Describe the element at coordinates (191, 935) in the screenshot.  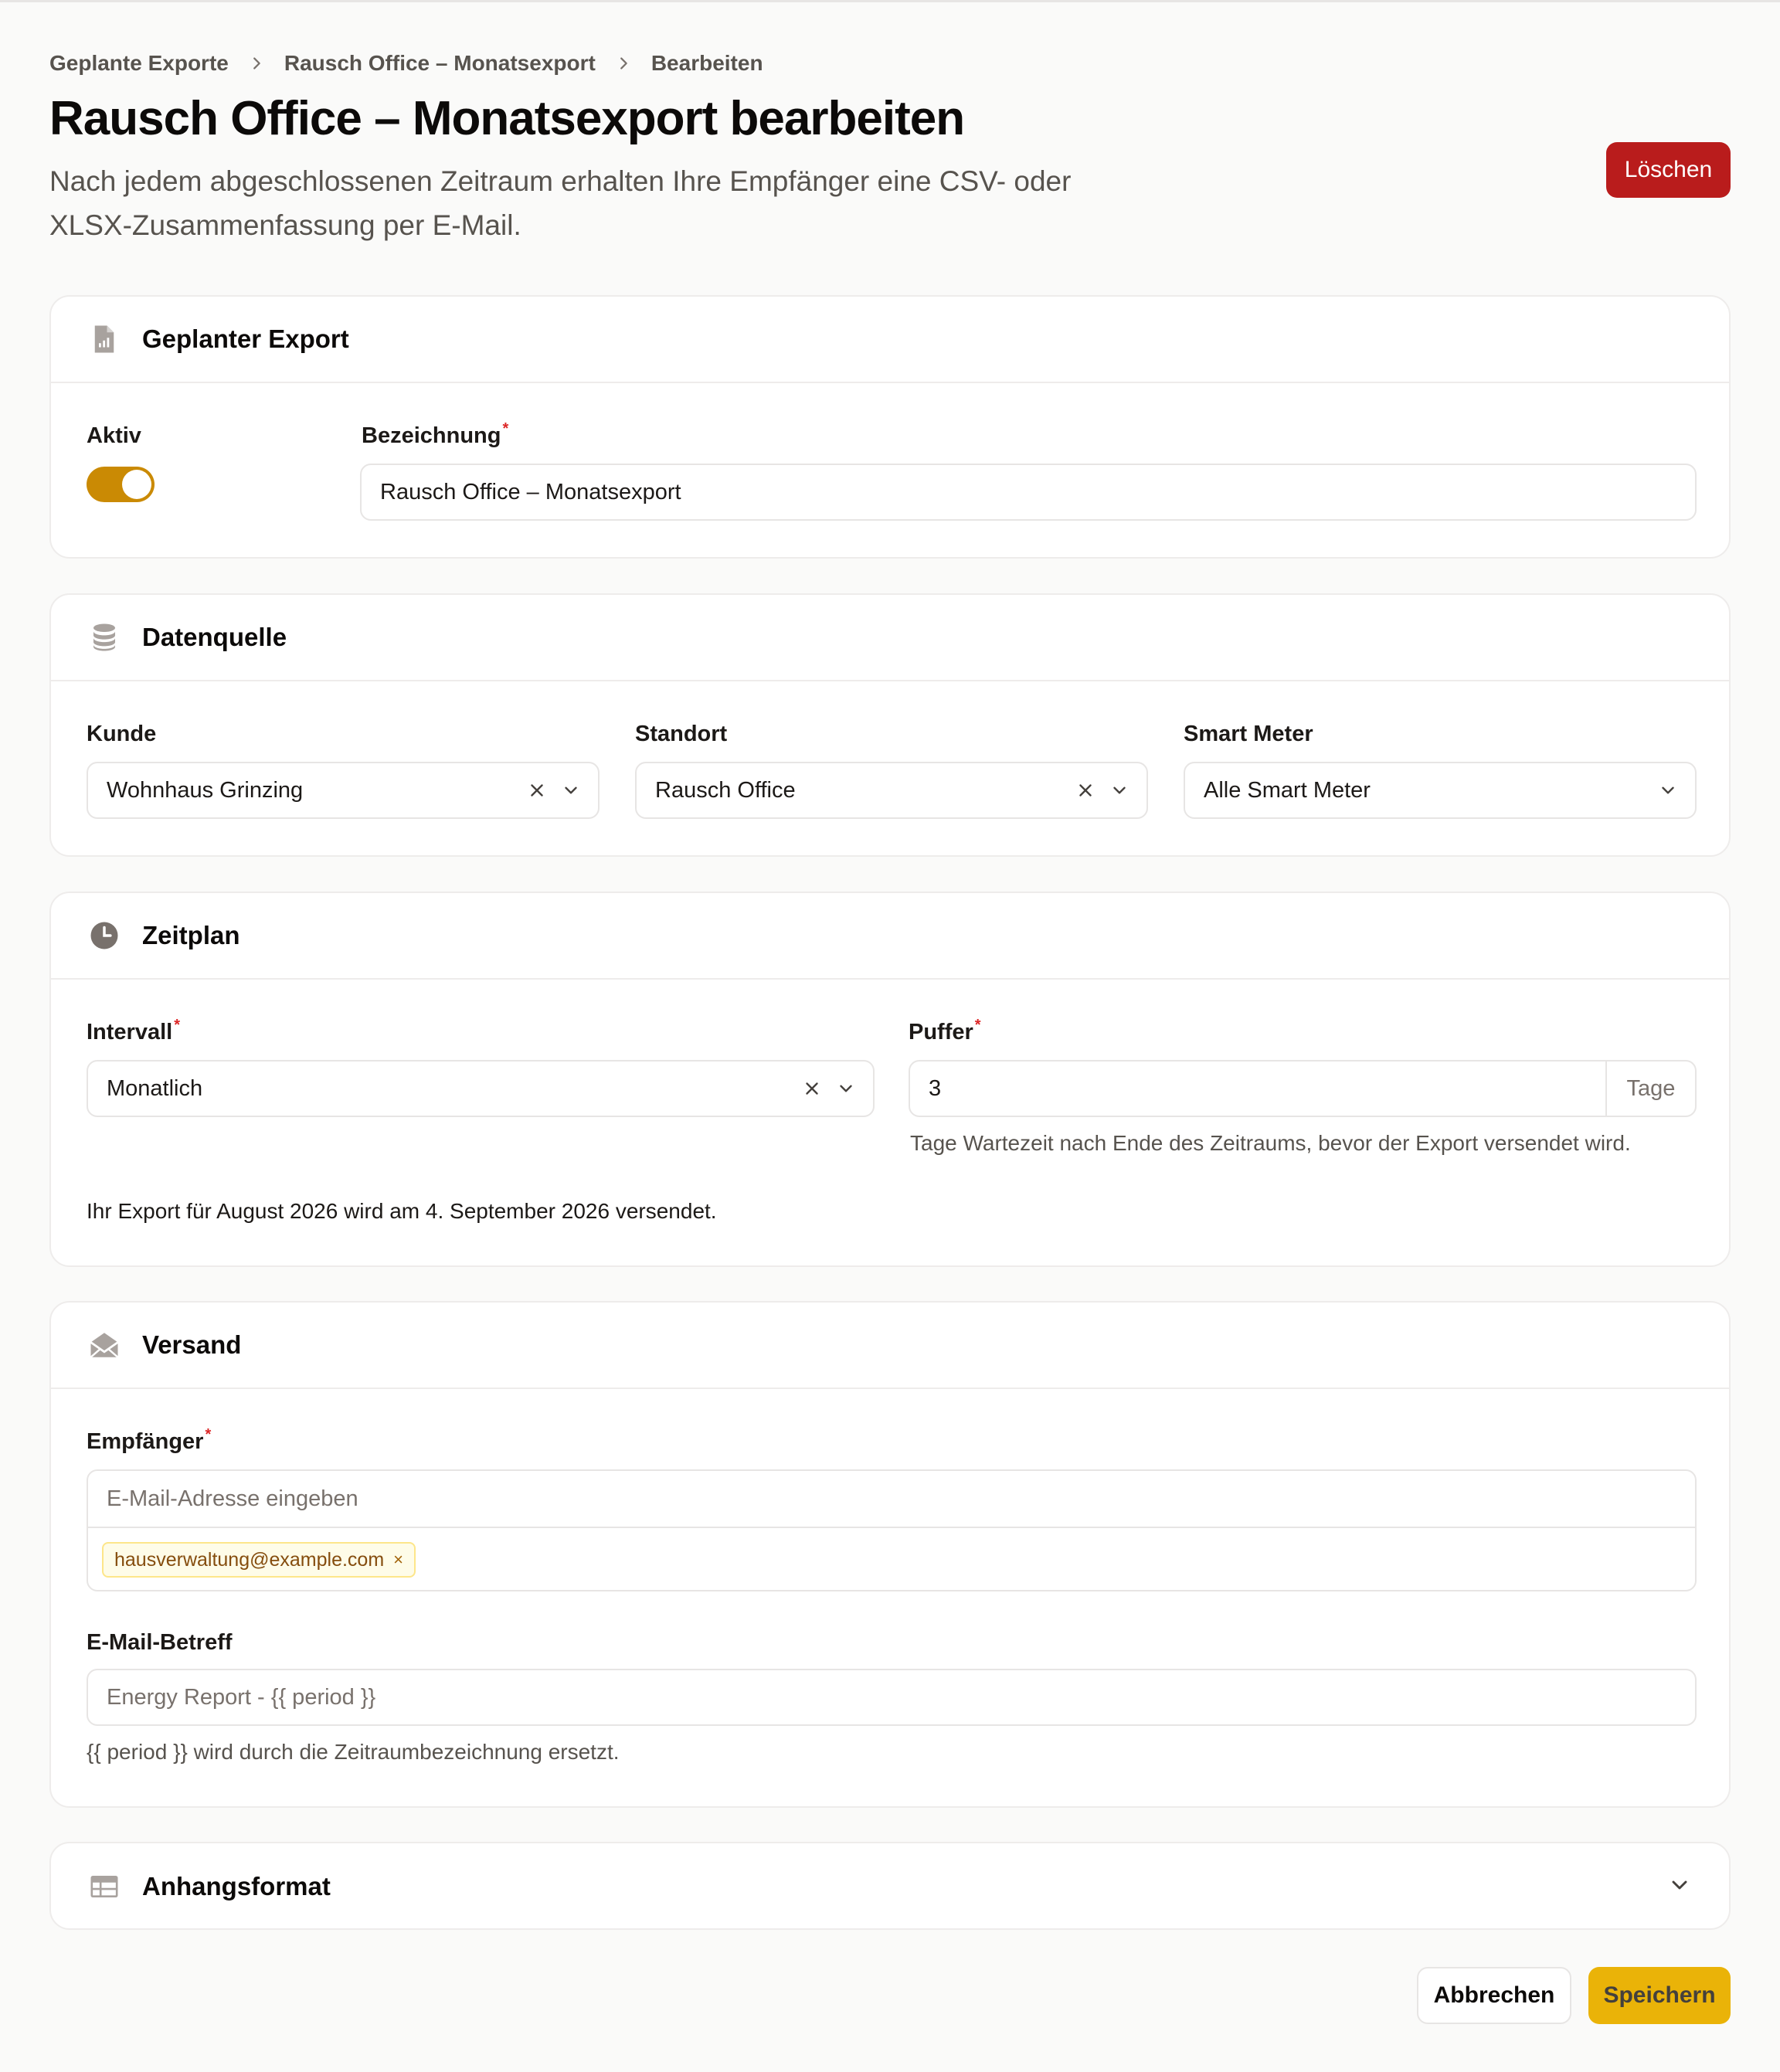
I see `schedule-card-title: Zeitplan` at that location.